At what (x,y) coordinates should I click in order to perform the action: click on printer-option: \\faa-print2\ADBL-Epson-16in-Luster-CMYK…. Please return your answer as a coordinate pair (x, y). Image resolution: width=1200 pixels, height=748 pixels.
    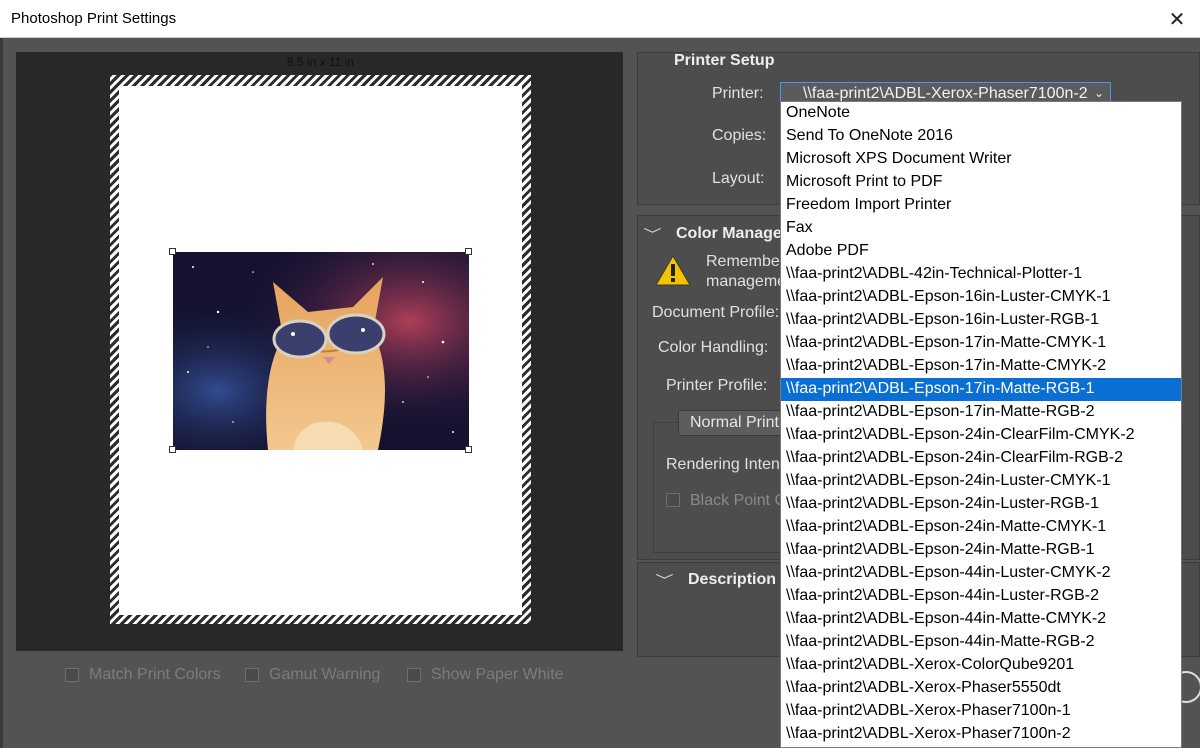
    Looking at the image, I should click on (981, 297).